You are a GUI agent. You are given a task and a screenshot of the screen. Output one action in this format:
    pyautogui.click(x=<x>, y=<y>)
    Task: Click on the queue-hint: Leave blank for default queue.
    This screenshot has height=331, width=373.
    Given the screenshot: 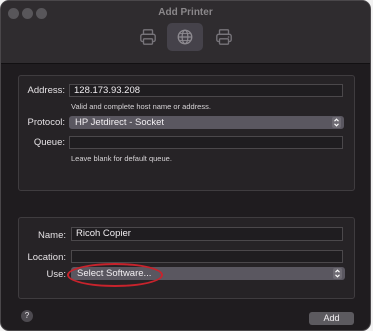 What is the action you would take?
    pyautogui.click(x=121, y=158)
    